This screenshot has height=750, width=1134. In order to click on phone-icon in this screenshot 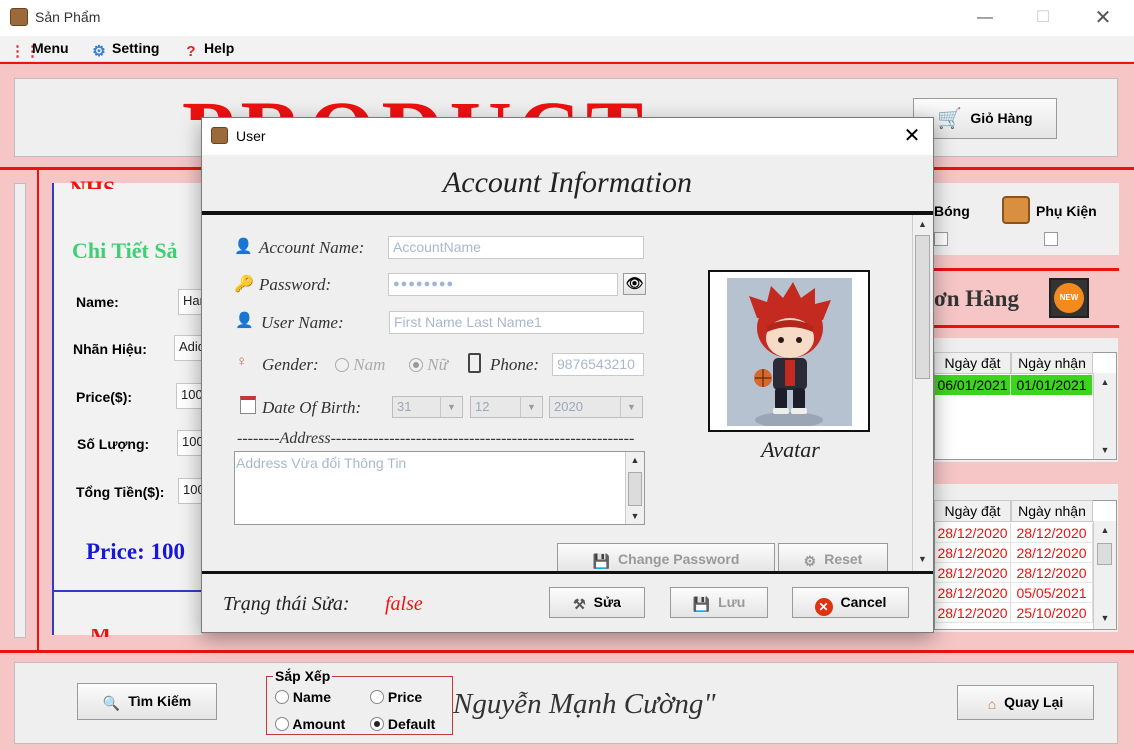, I will do `click(474, 363)`.